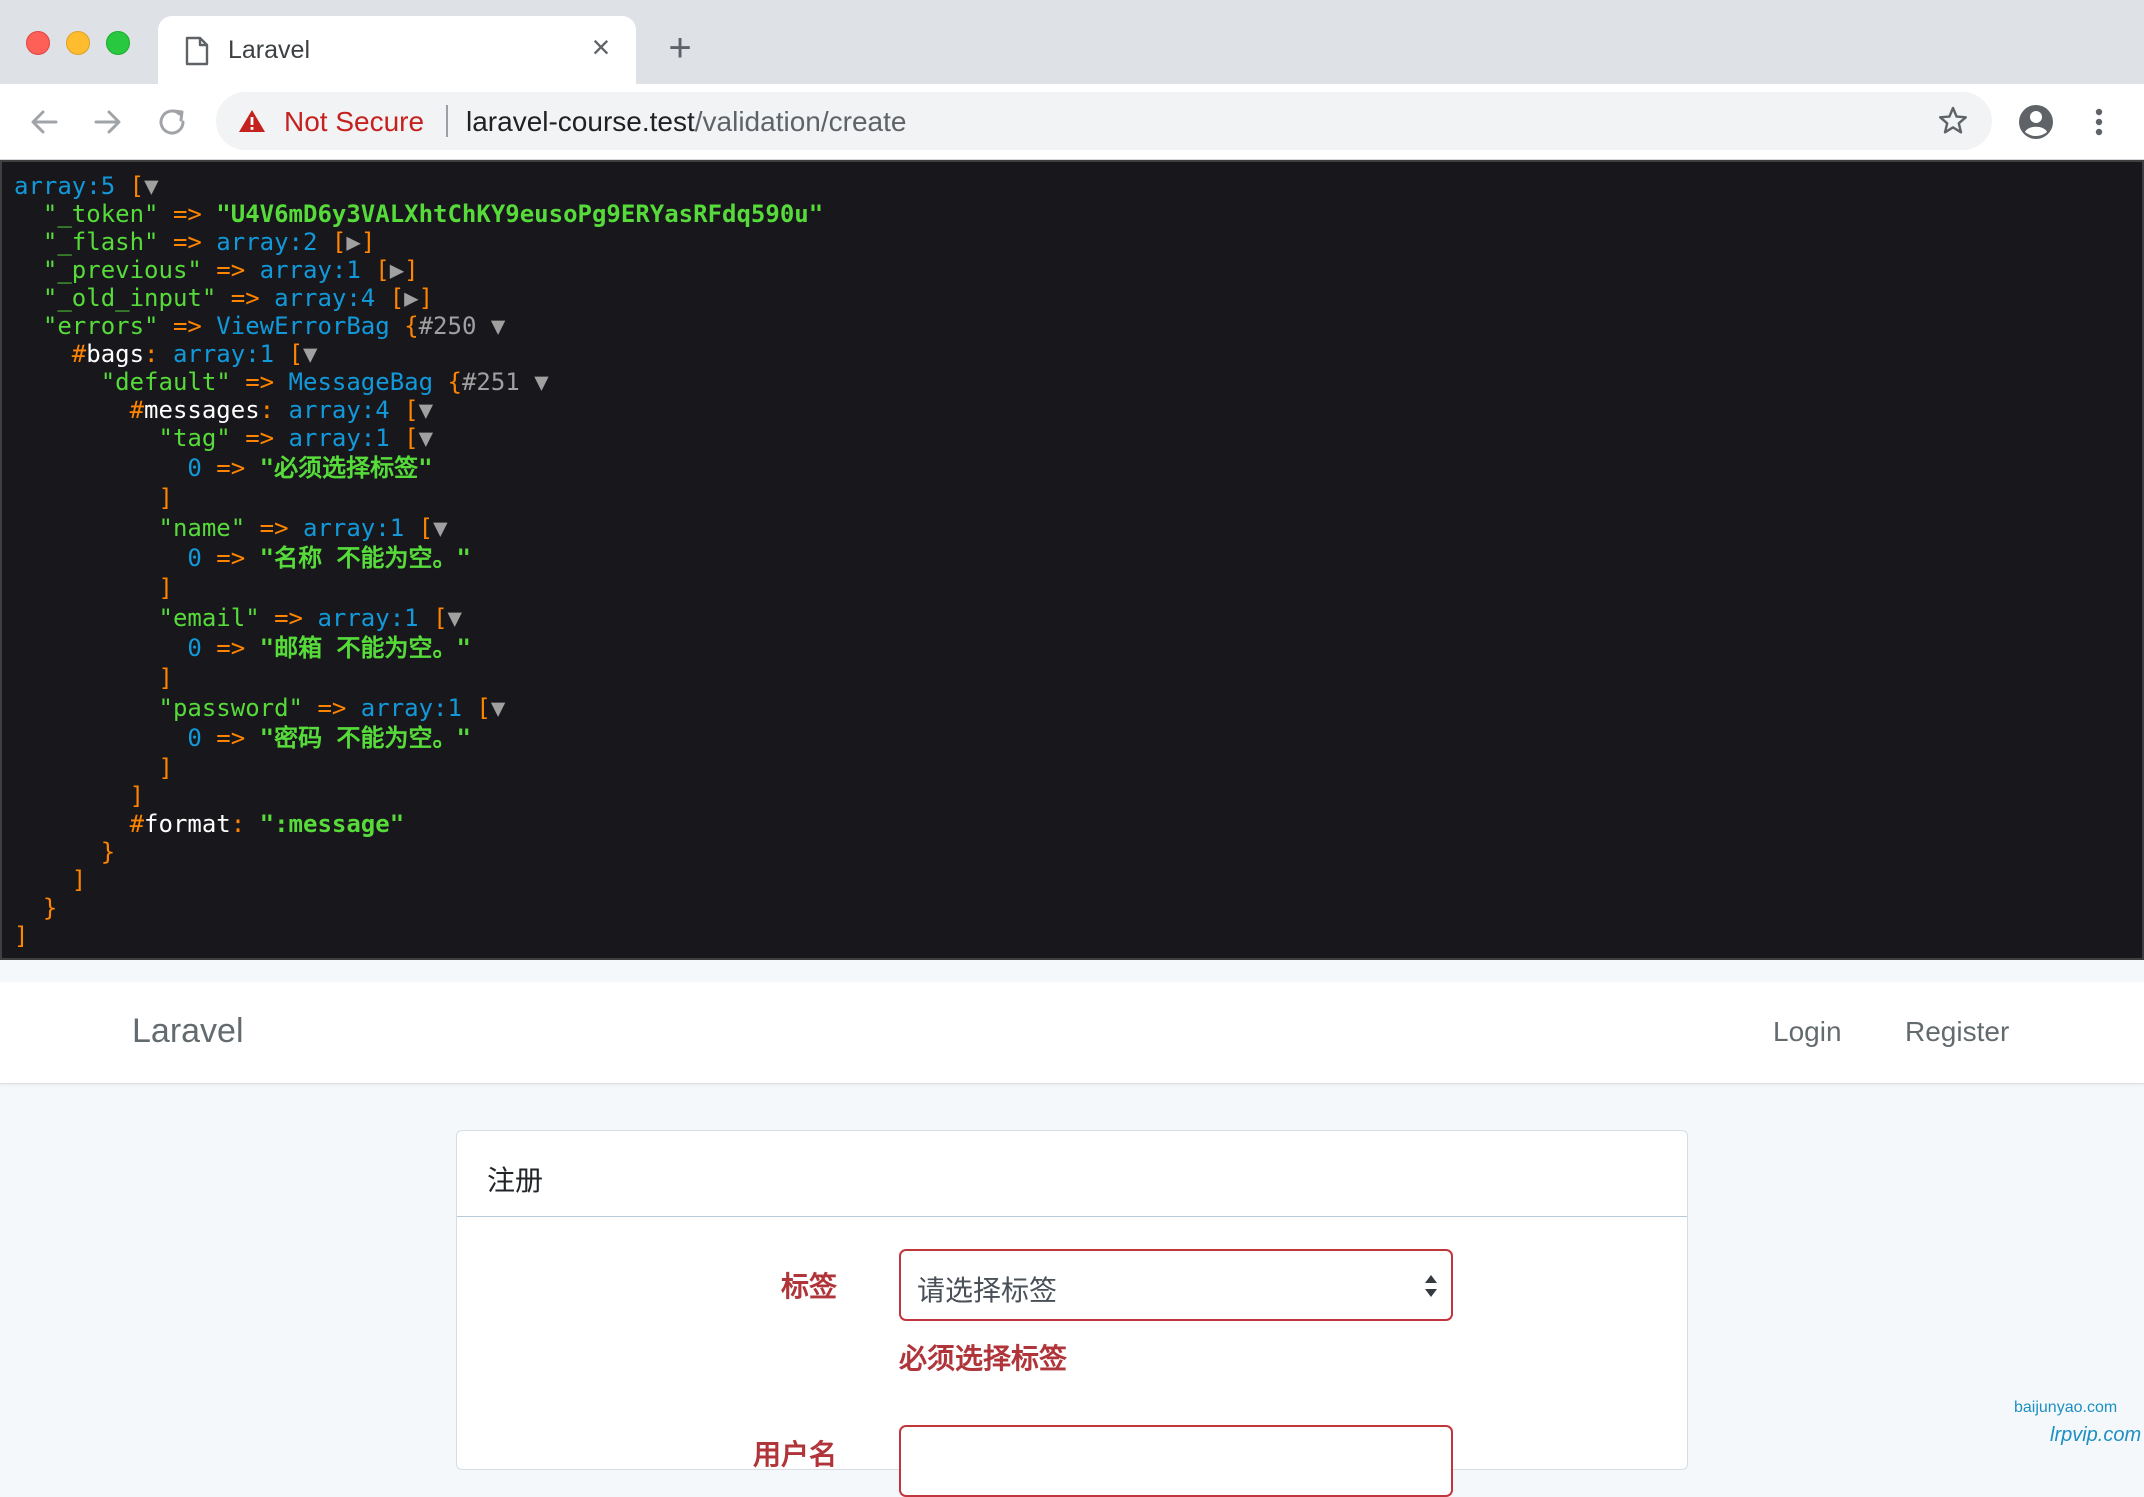 Image resolution: width=2144 pixels, height=1497 pixels. Describe the element at coordinates (50, 908) in the screenshot. I see `dump-line-errors-close: }` at that location.